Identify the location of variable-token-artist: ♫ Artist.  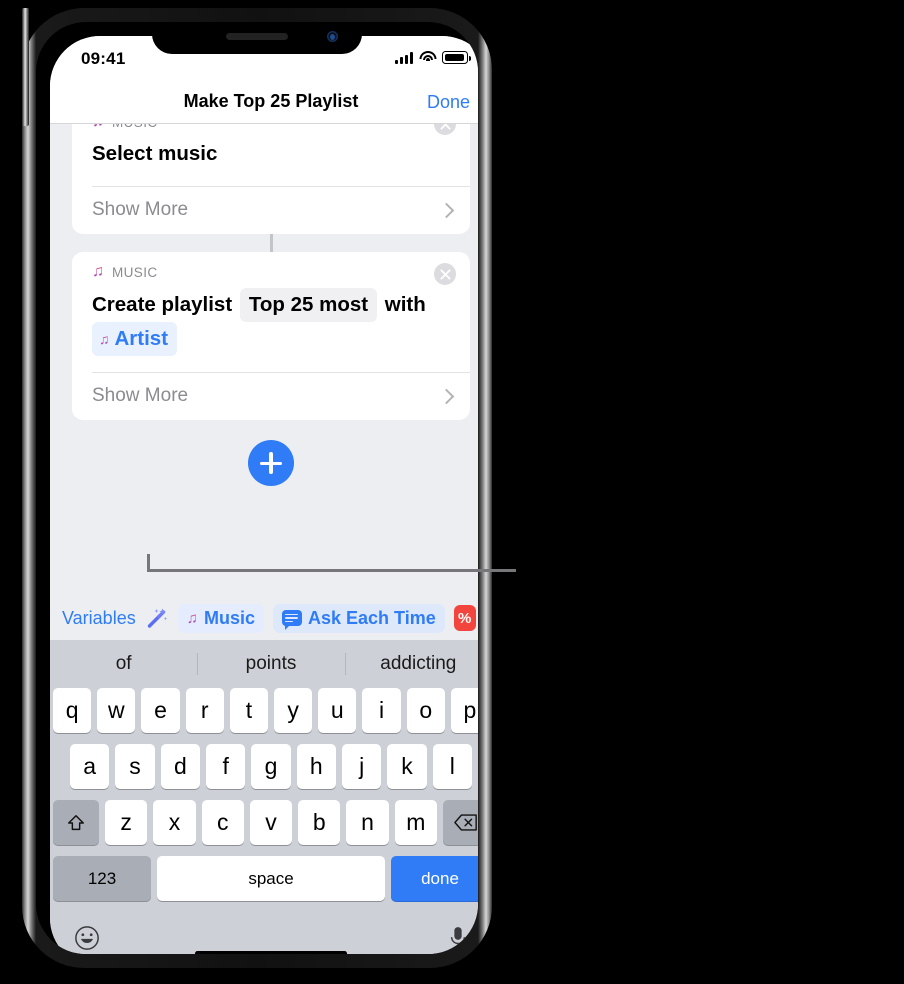
(135, 339).